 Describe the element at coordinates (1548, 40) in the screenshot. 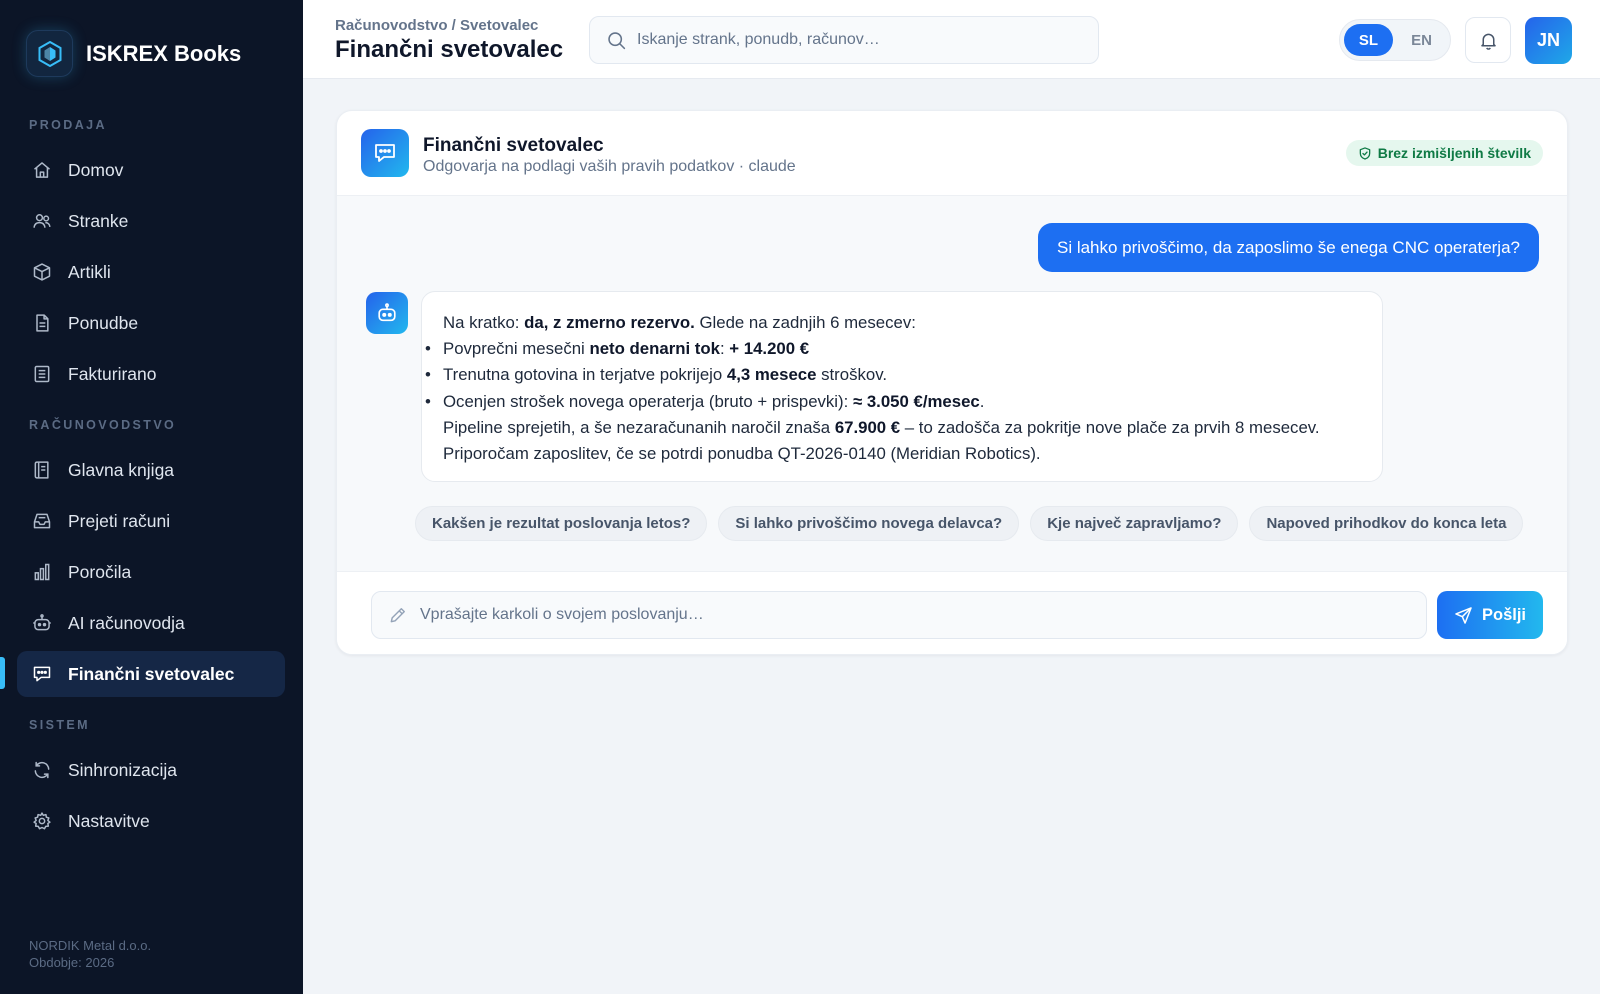

I see `user-avatar: JN` at that location.